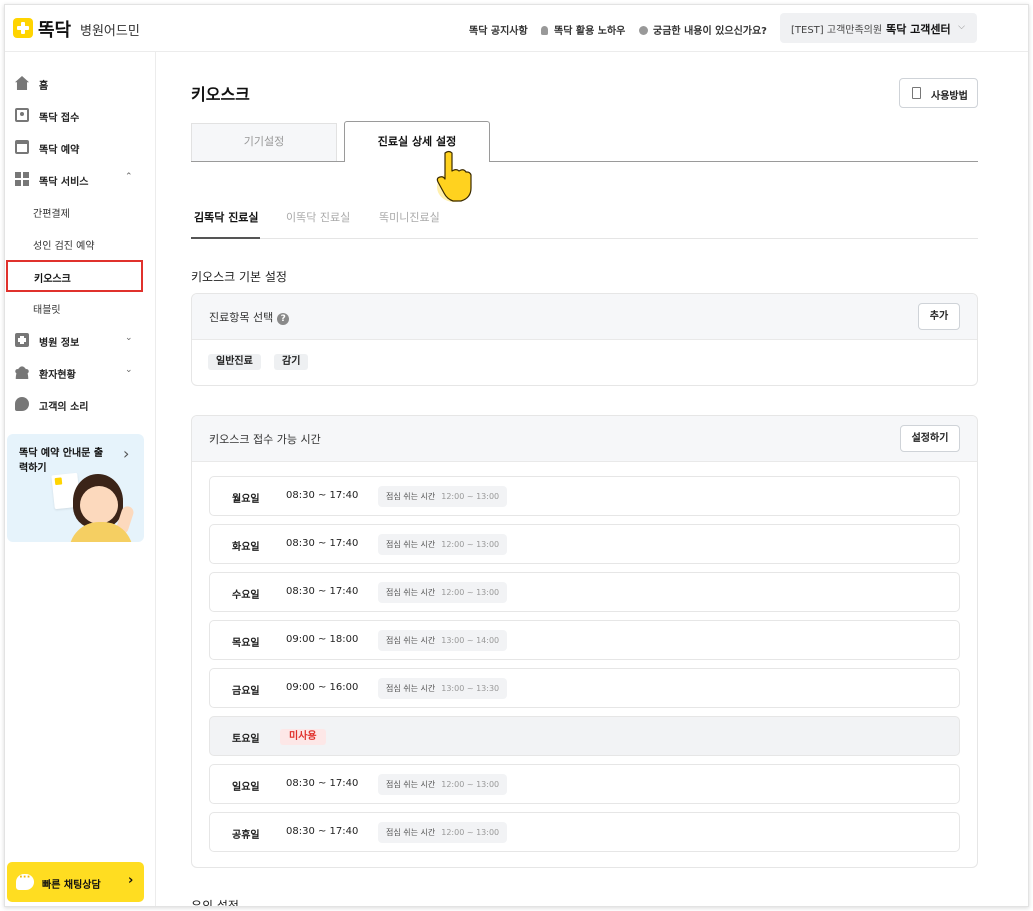  What do you see at coordinates (584, 736) in the screenshot?
I see `day-row-sat: 토요일 미사용` at bounding box center [584, 736].